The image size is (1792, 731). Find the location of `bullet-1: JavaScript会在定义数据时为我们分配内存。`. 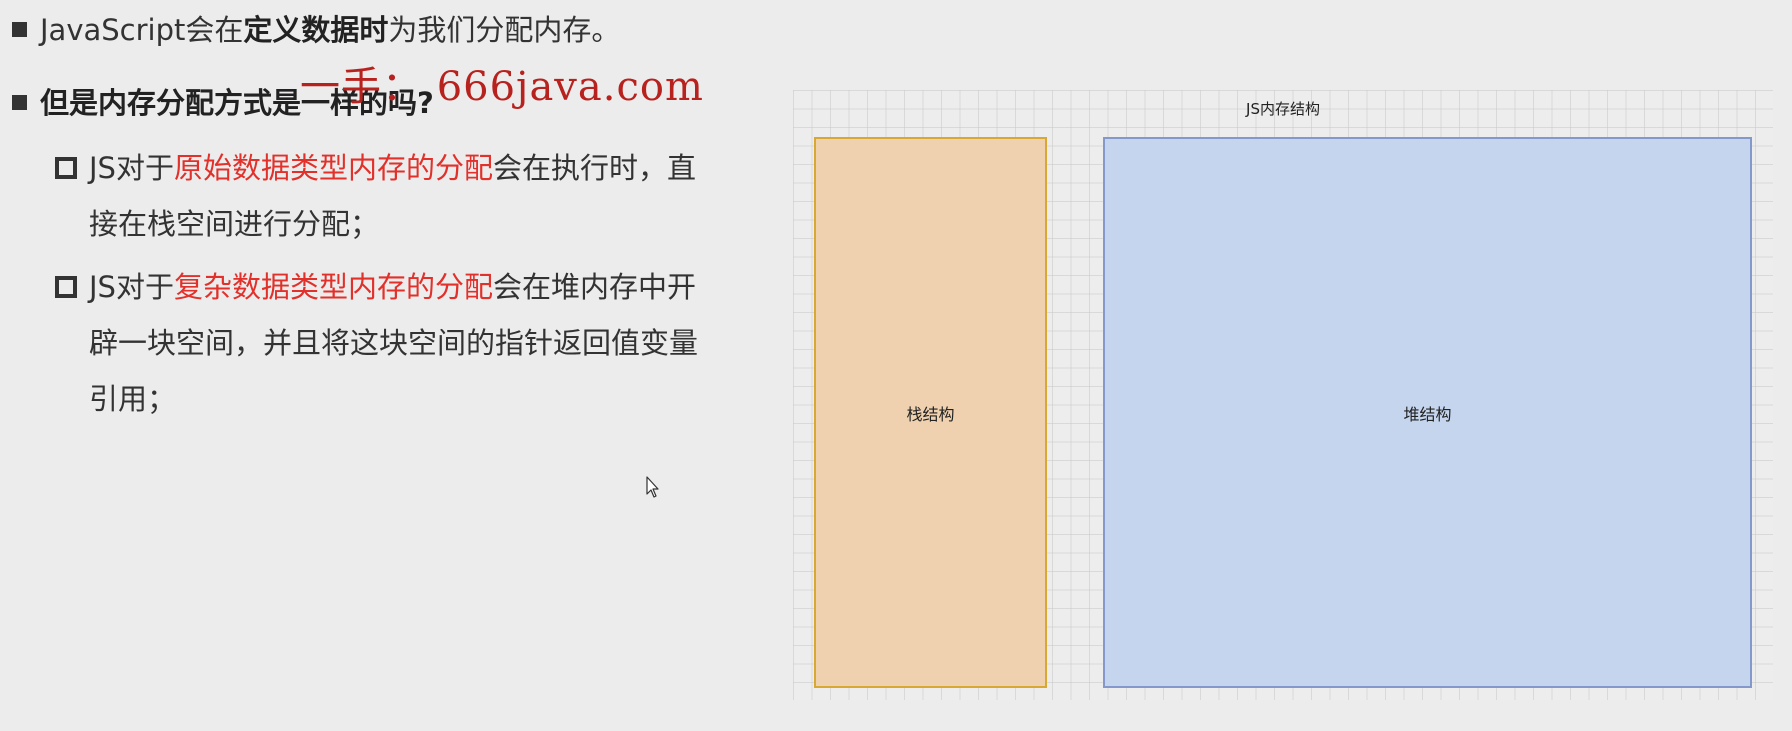

bullet-1: JavaScript会在定义数据时为我们分配内存。 is located at coordinates (316, 30).